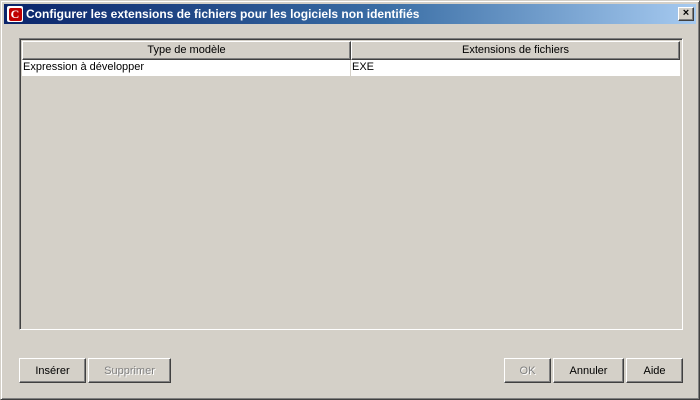  What do you see at coordinates (588, 370) in the screenshot?
I see `cancel-button: Annuler` at bounding box center [588, 370].